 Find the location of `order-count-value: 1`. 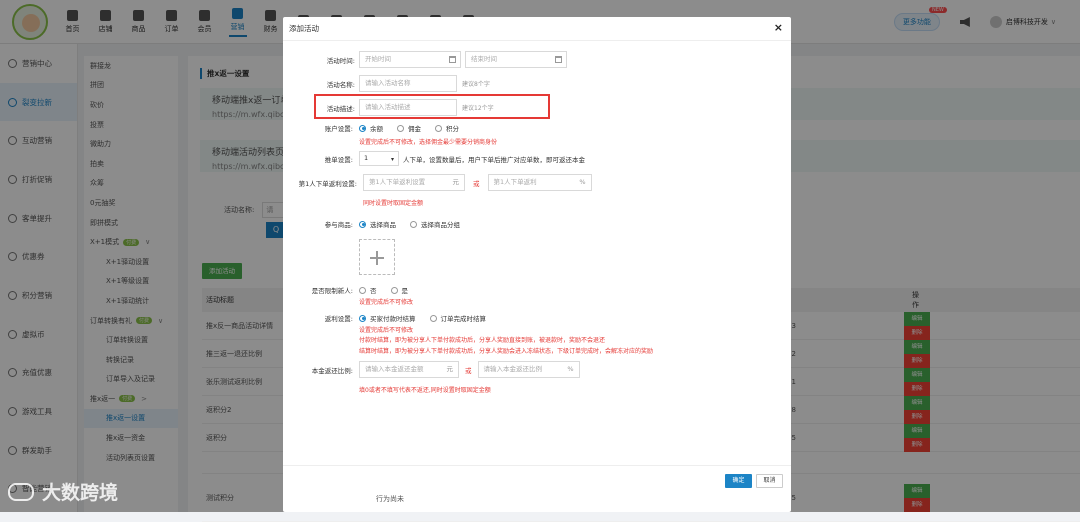

order-count-value: 1 is located at coordinates (366, 158).